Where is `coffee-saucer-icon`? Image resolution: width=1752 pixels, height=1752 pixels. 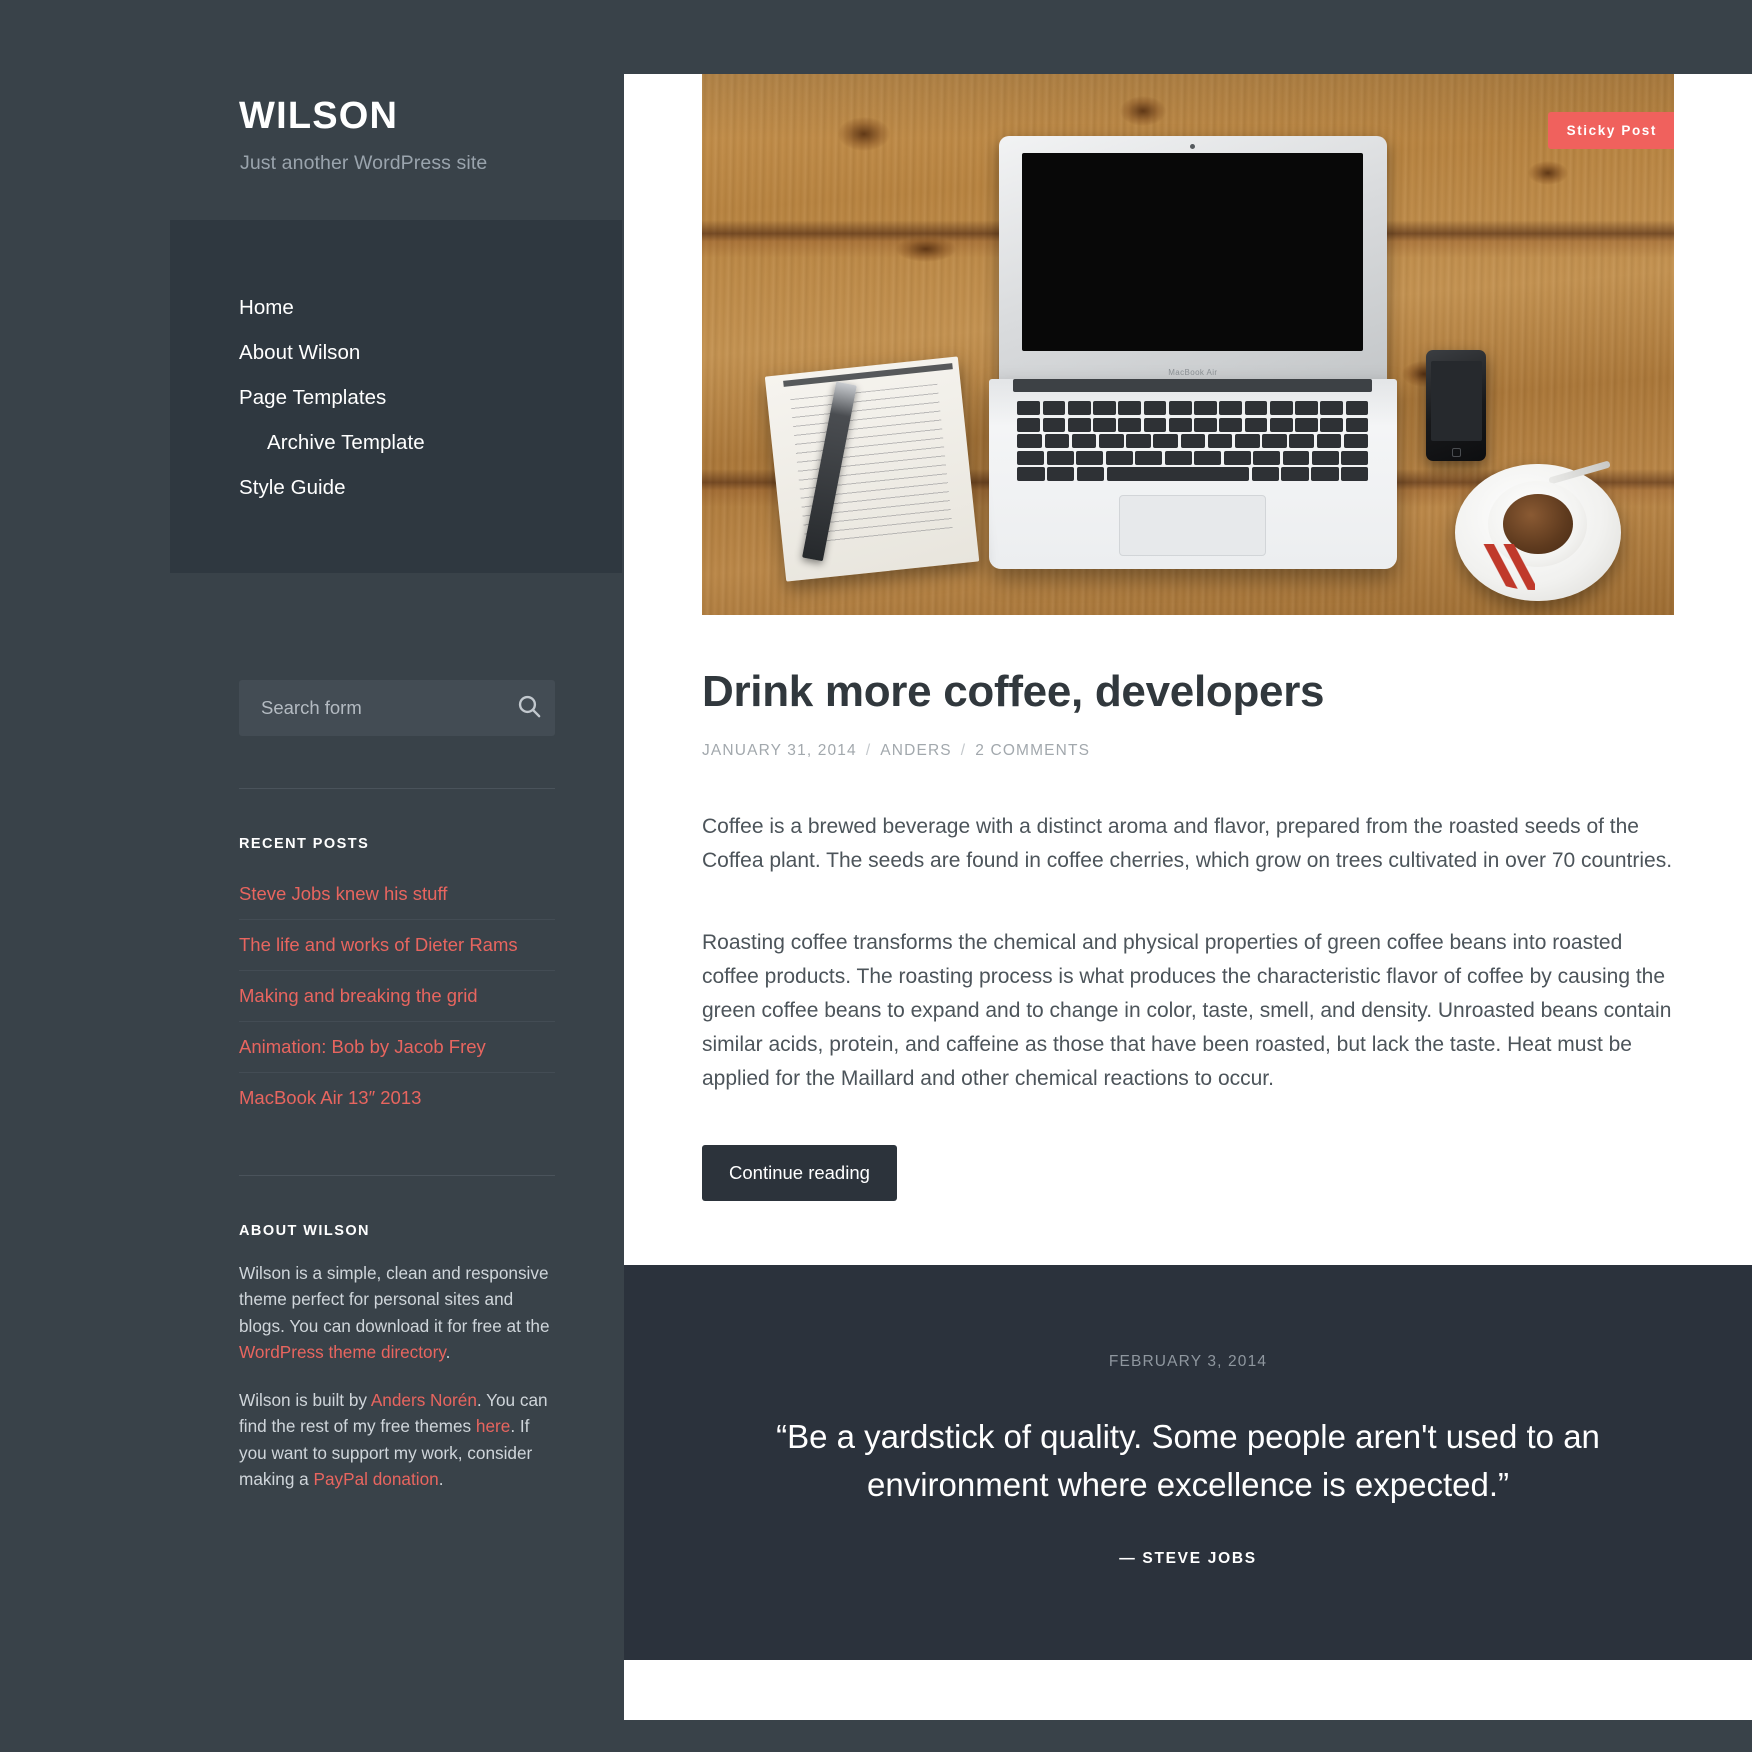 coffee-saucer-icon is located at coordinates (1538, 531).